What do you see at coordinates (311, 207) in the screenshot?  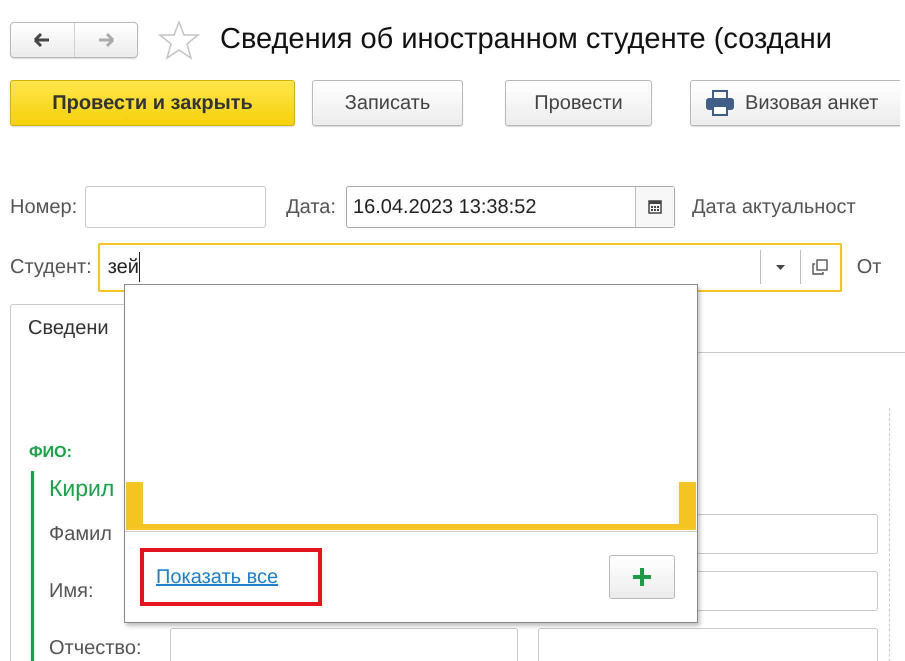 I see `field-label: Дата:` at bounding box center [311, 207].